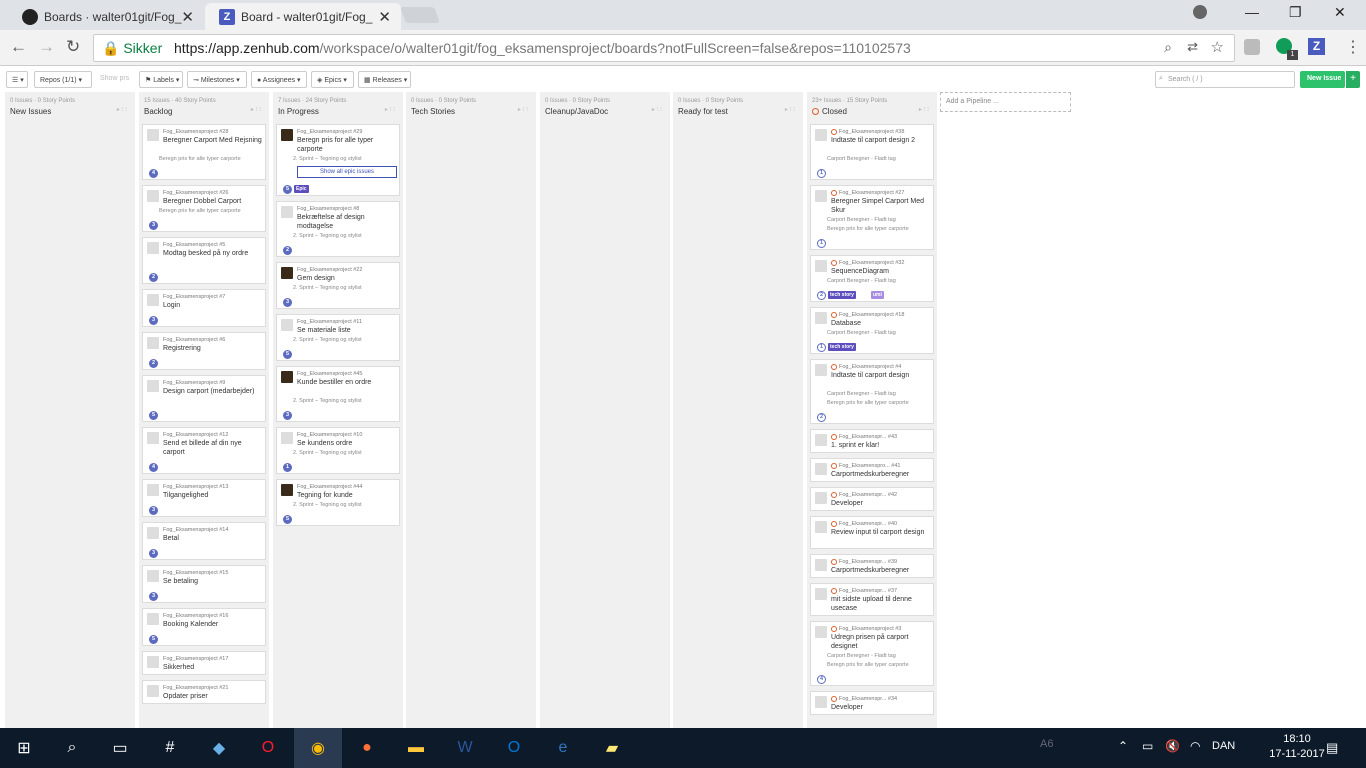  What do you see at coordinates (213, 582) in the screenshot?
I see `issue-title: Se betaling` at bounding box center [213, 582].